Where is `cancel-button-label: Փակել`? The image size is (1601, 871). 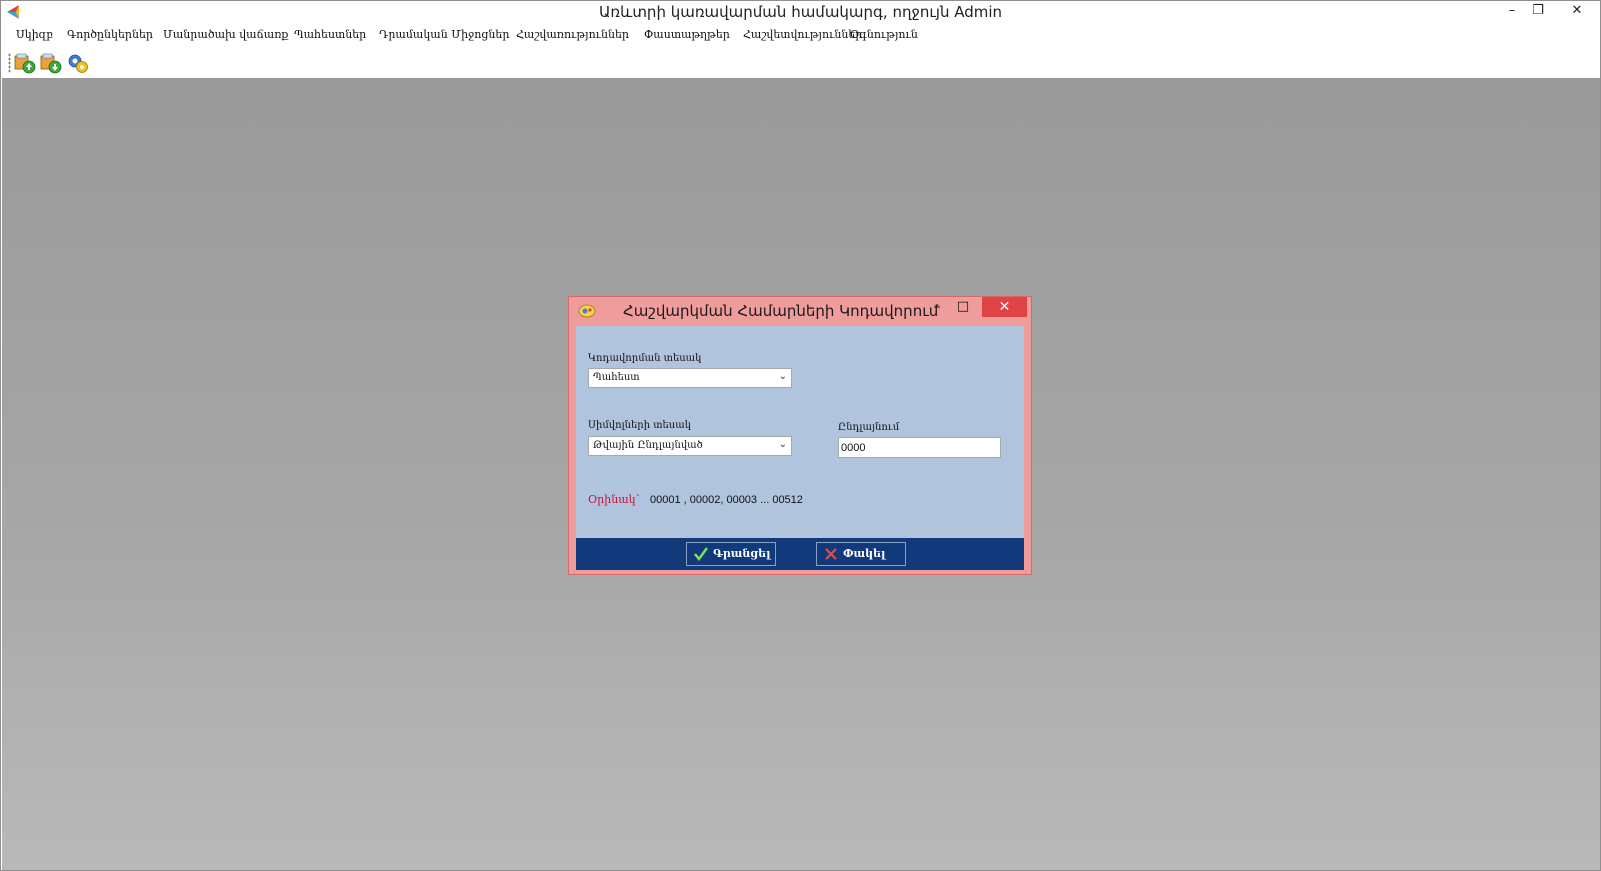 cancel-button-label: Փակել is located at coordinates (864, 553).